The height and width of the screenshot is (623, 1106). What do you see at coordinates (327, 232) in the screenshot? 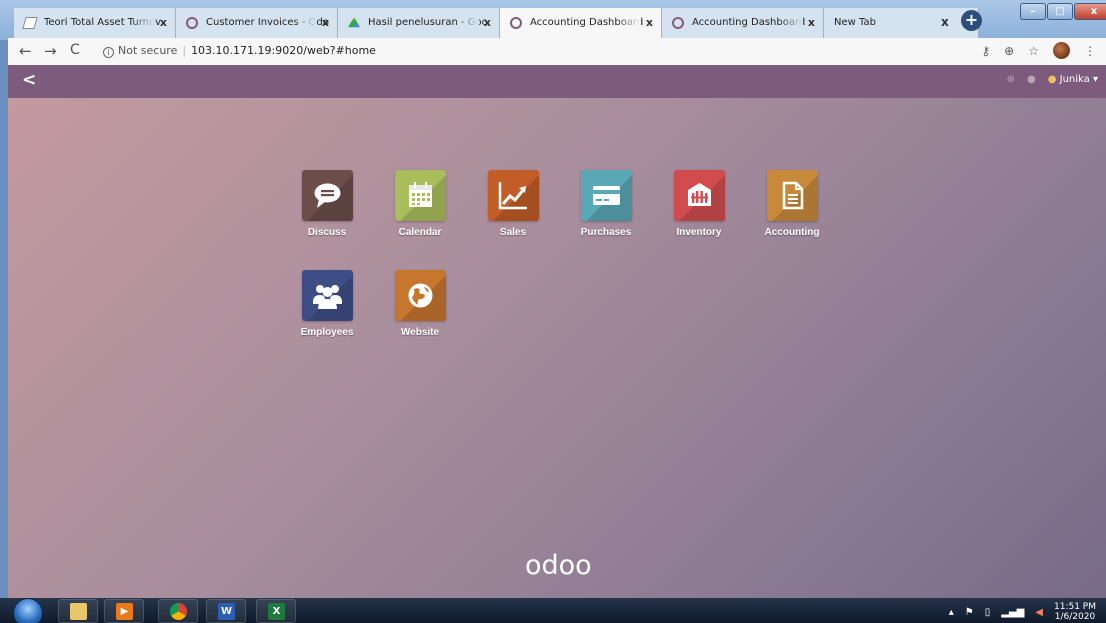
I see `app-label: Discuss` at bounding box center [327, 232].